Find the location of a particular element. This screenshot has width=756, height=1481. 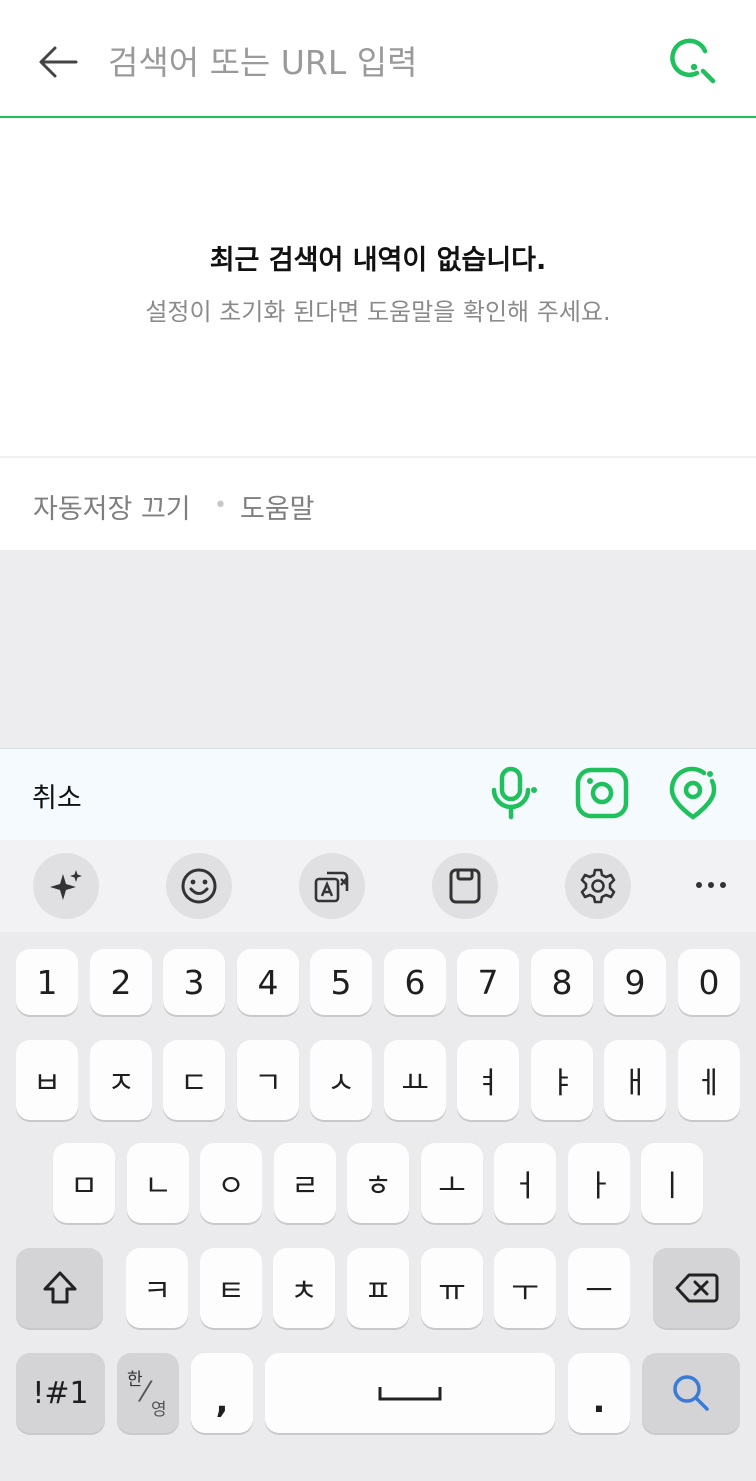

autosave-off-link: 자동저장 끄기 is located at coordinates (112, 506).